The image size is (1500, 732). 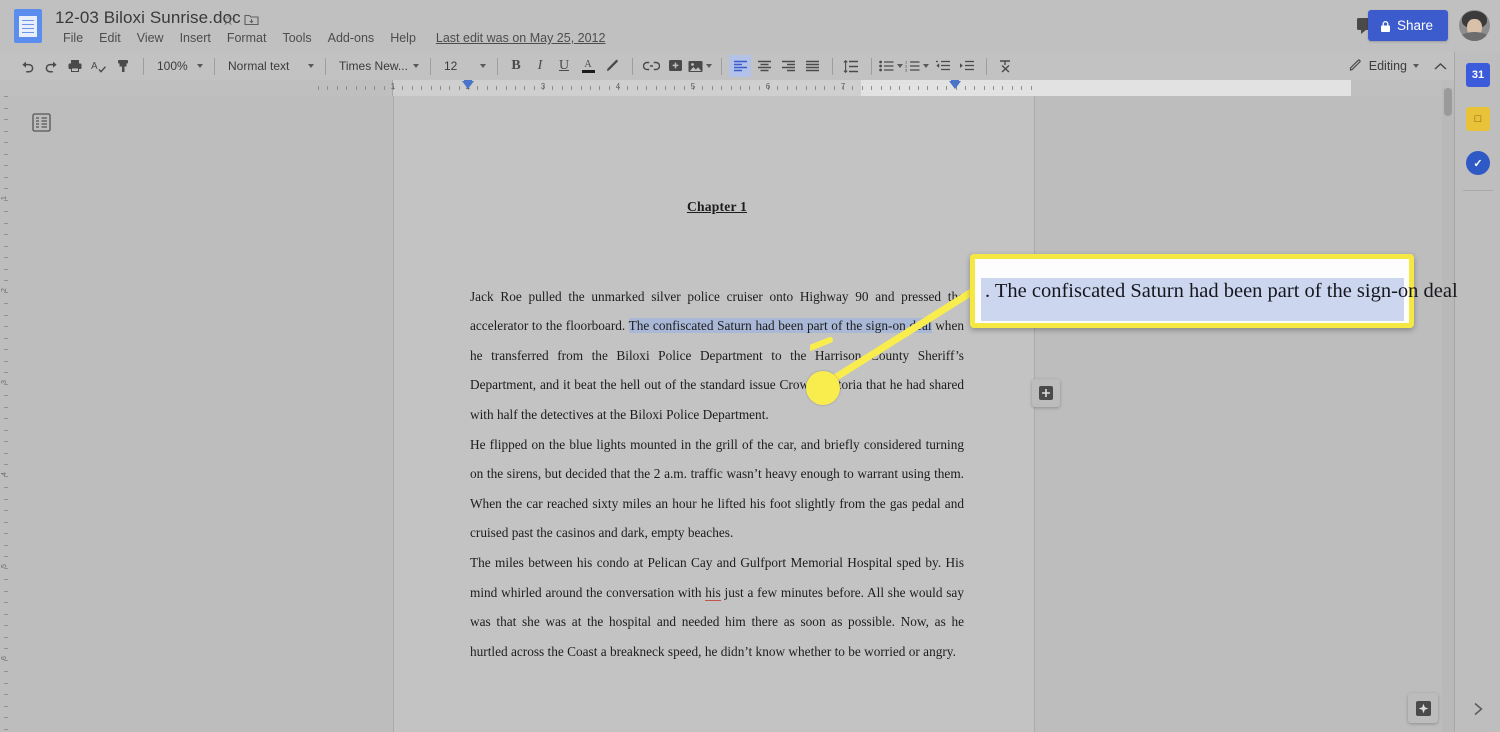 I want to click on paragraph-style-select: Normal text, so click(x=270, y=66).